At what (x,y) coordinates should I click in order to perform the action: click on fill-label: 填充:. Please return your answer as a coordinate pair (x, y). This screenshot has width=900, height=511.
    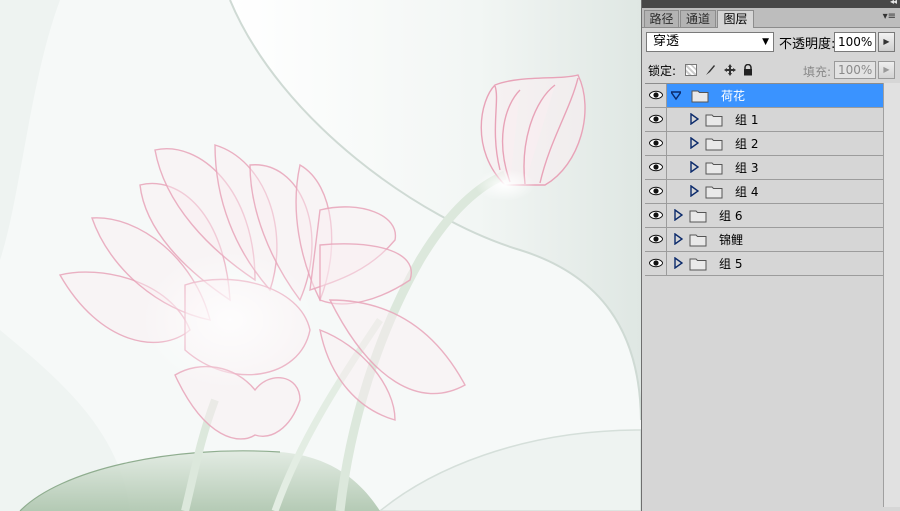
    Looking at the image, I should click on (817, 72).